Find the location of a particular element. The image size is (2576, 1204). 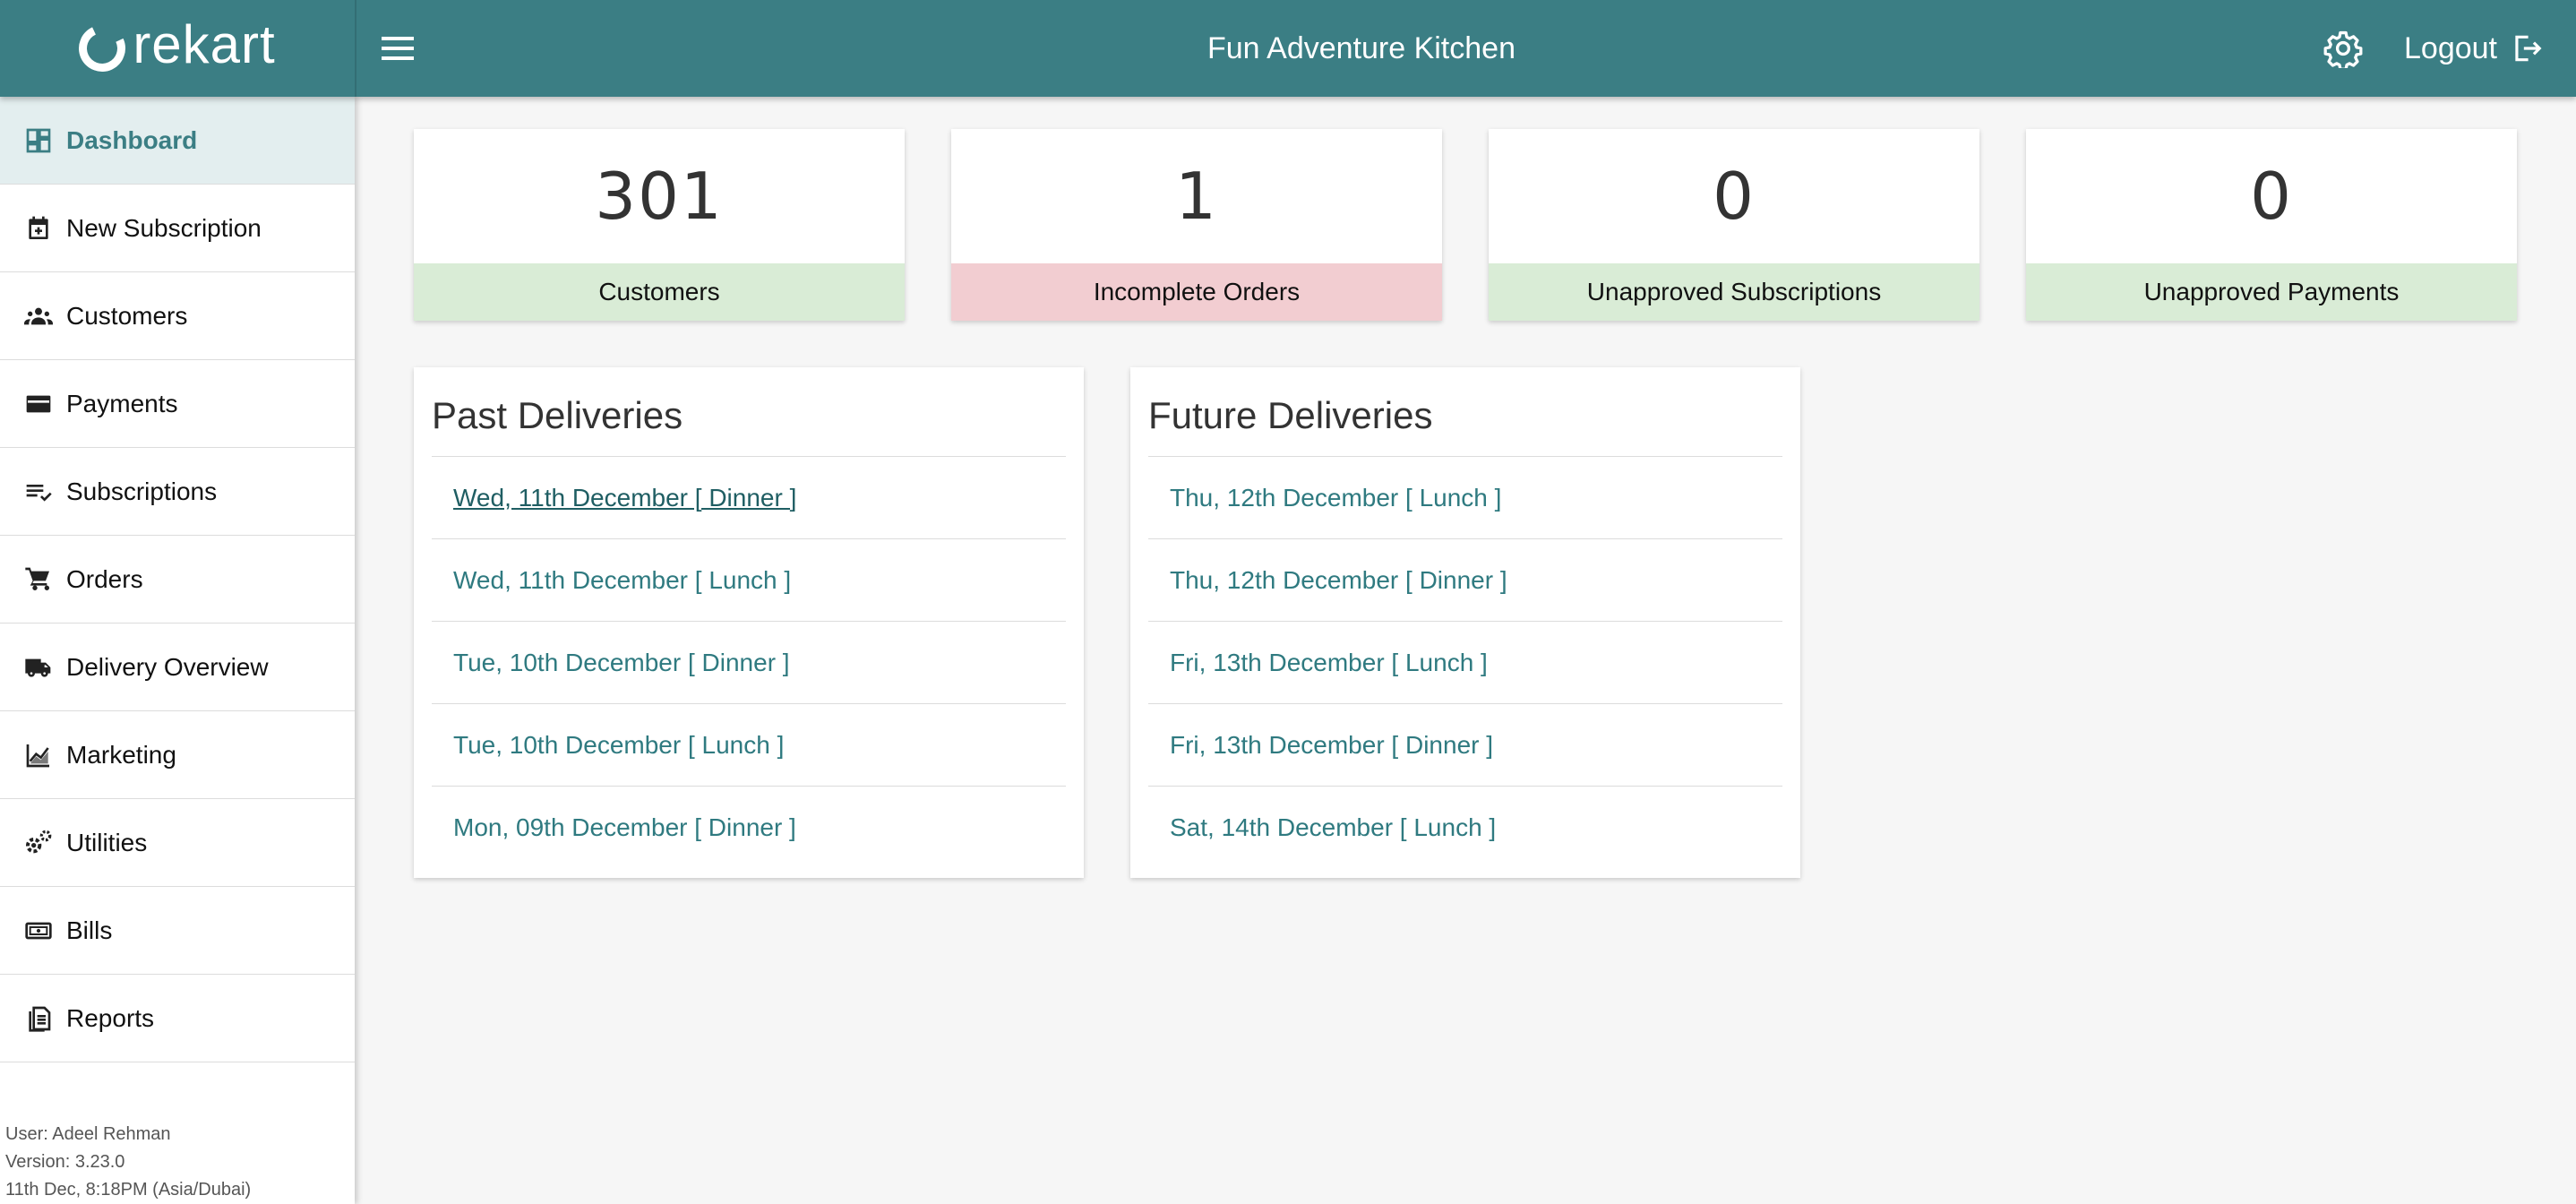

logout-label: Logout is located at coordinates (2450, 48).